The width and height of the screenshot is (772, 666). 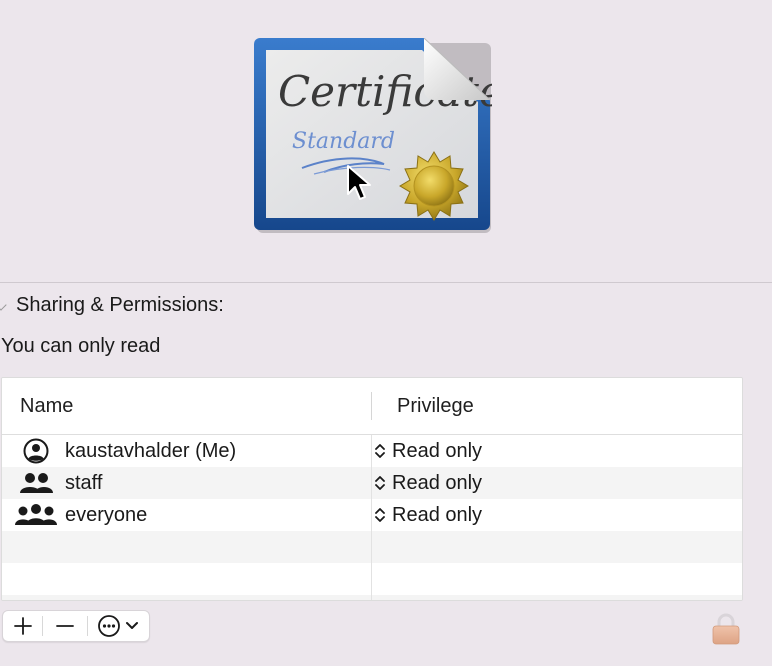 I want to click on add-user-button, so click(x=22, y=626).